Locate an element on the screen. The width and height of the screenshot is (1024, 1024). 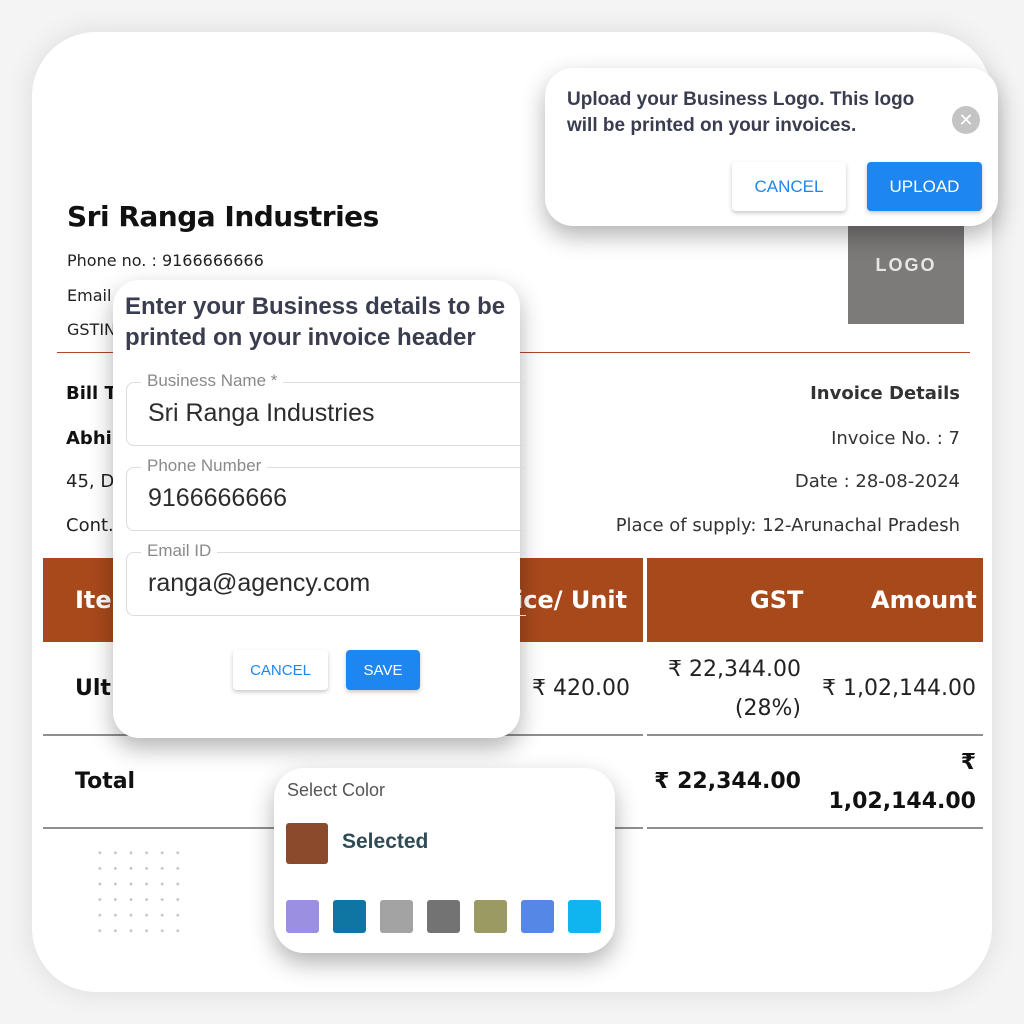
row-gst-rate: (28%) is located at coordinates (767, 708).